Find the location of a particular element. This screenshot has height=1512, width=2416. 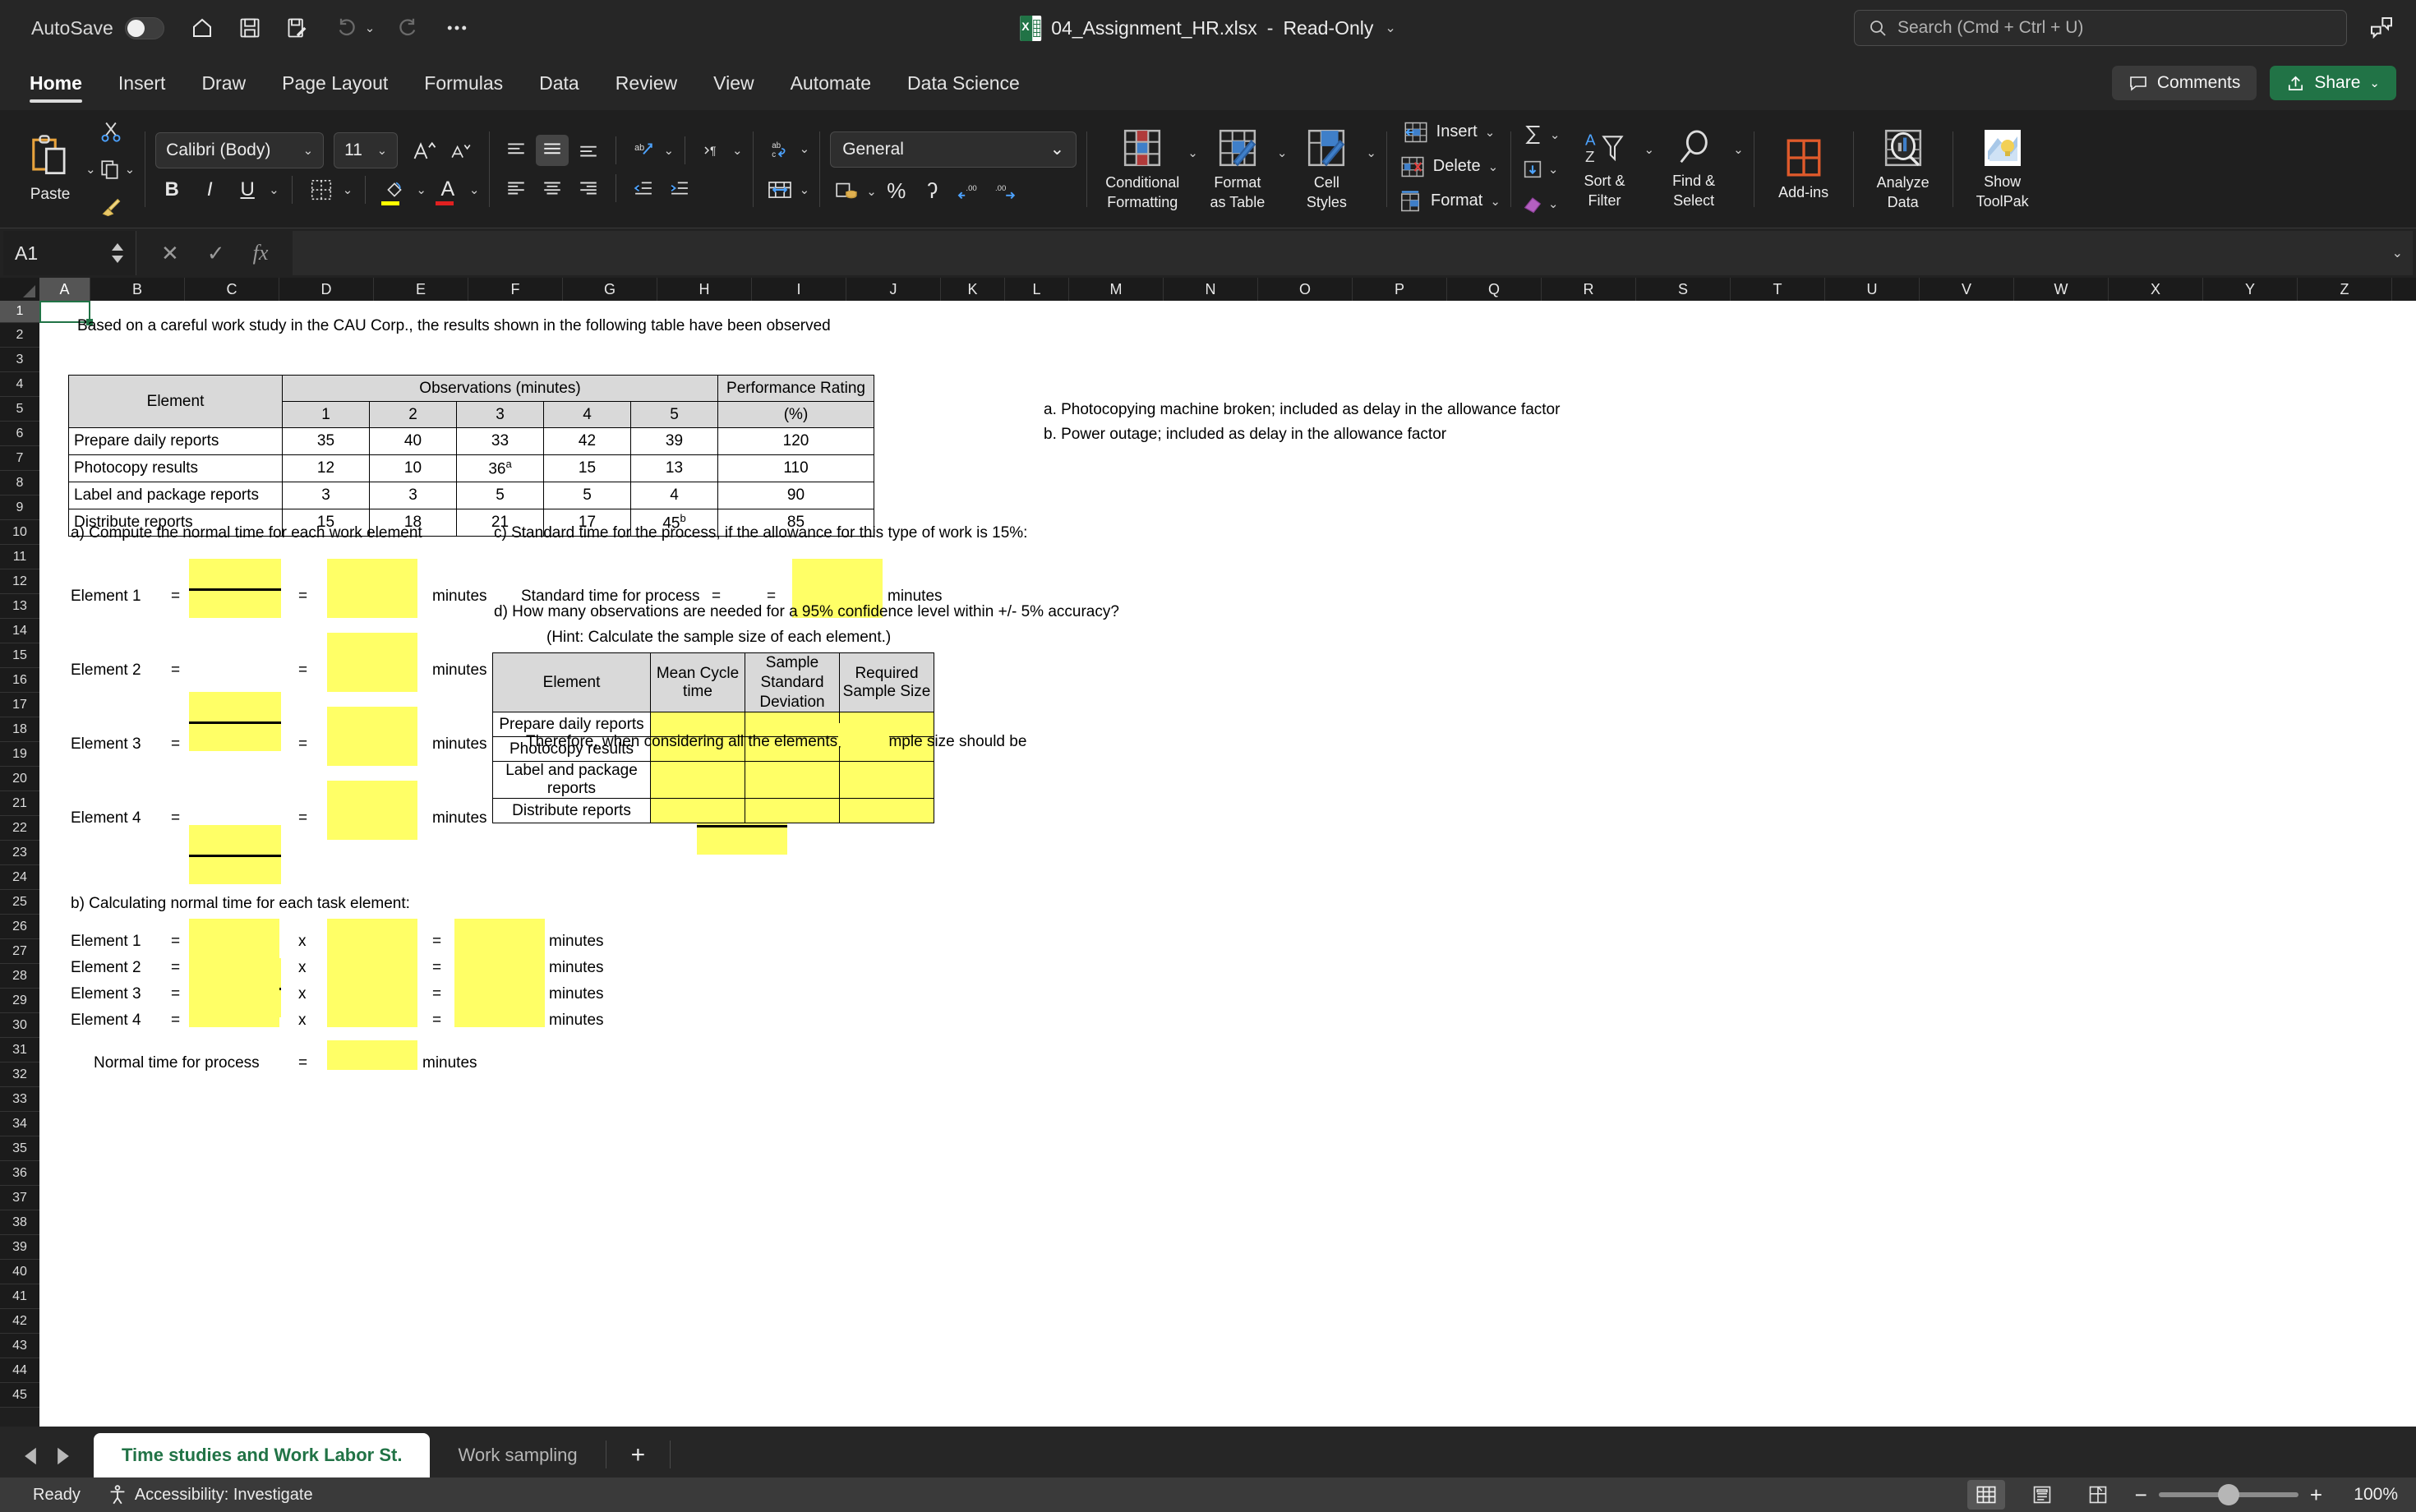

comments-button: Comments is located at coordinates (2184, 83).